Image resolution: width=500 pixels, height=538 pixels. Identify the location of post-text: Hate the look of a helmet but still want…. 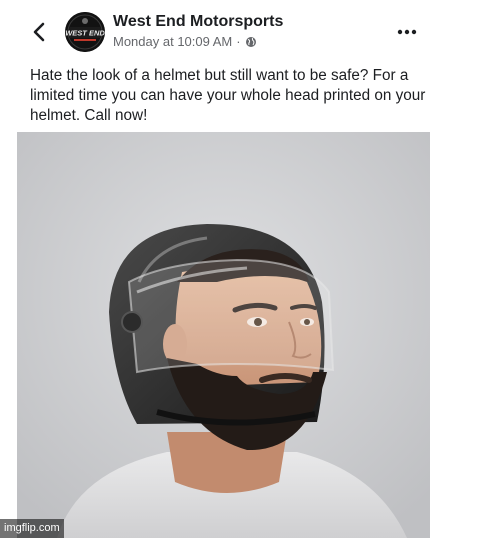
(228, 95).